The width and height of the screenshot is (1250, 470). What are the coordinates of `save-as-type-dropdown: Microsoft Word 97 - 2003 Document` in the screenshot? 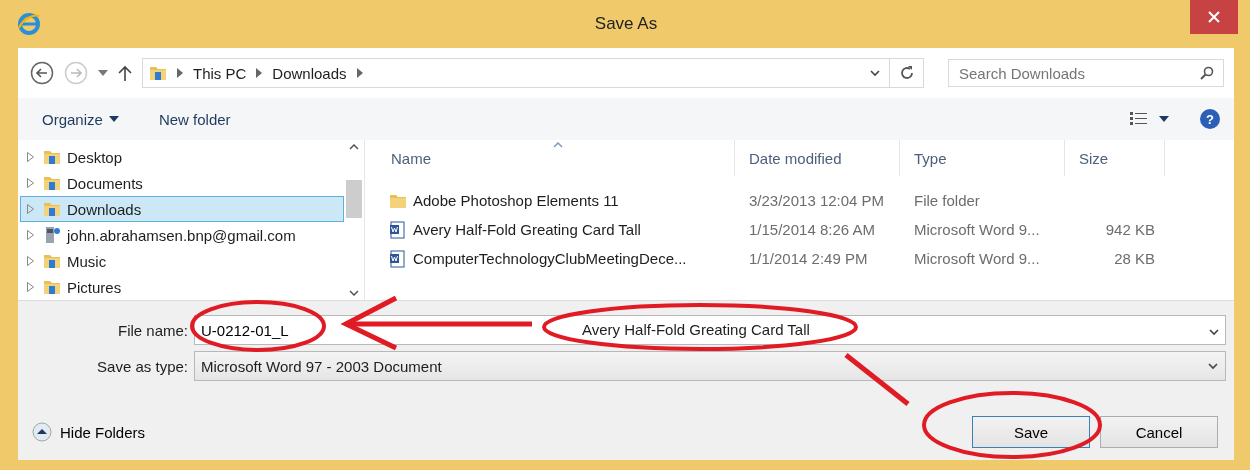 It's located at (710, 366).